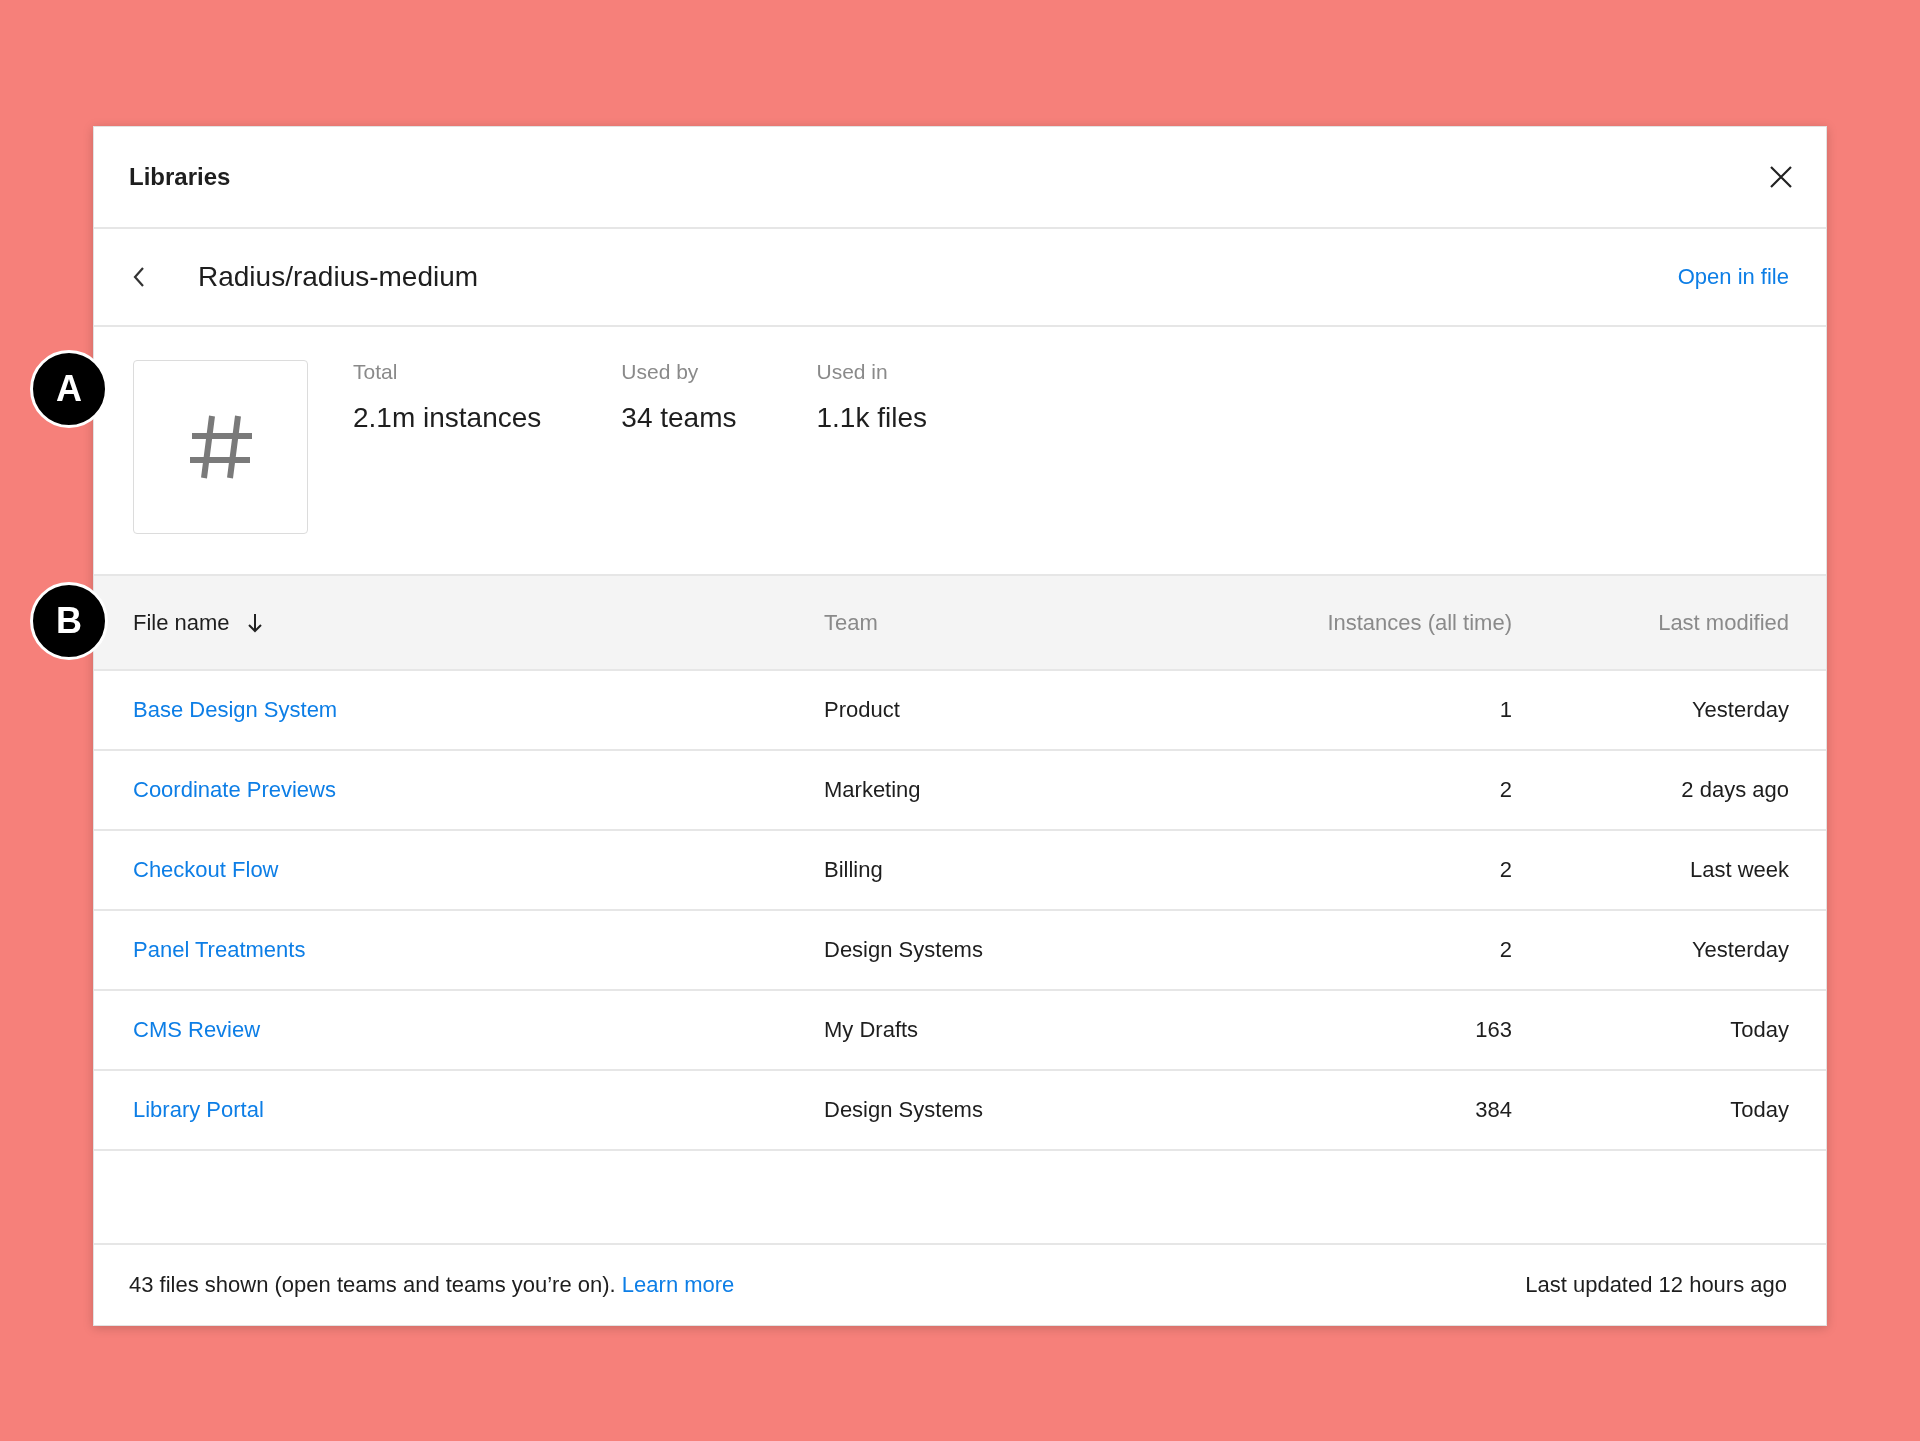  What do you see at coordinates (1419, 622) in the screenshot?
I see `column-header: Instances (all time)` at bounding box center [1419, 622].